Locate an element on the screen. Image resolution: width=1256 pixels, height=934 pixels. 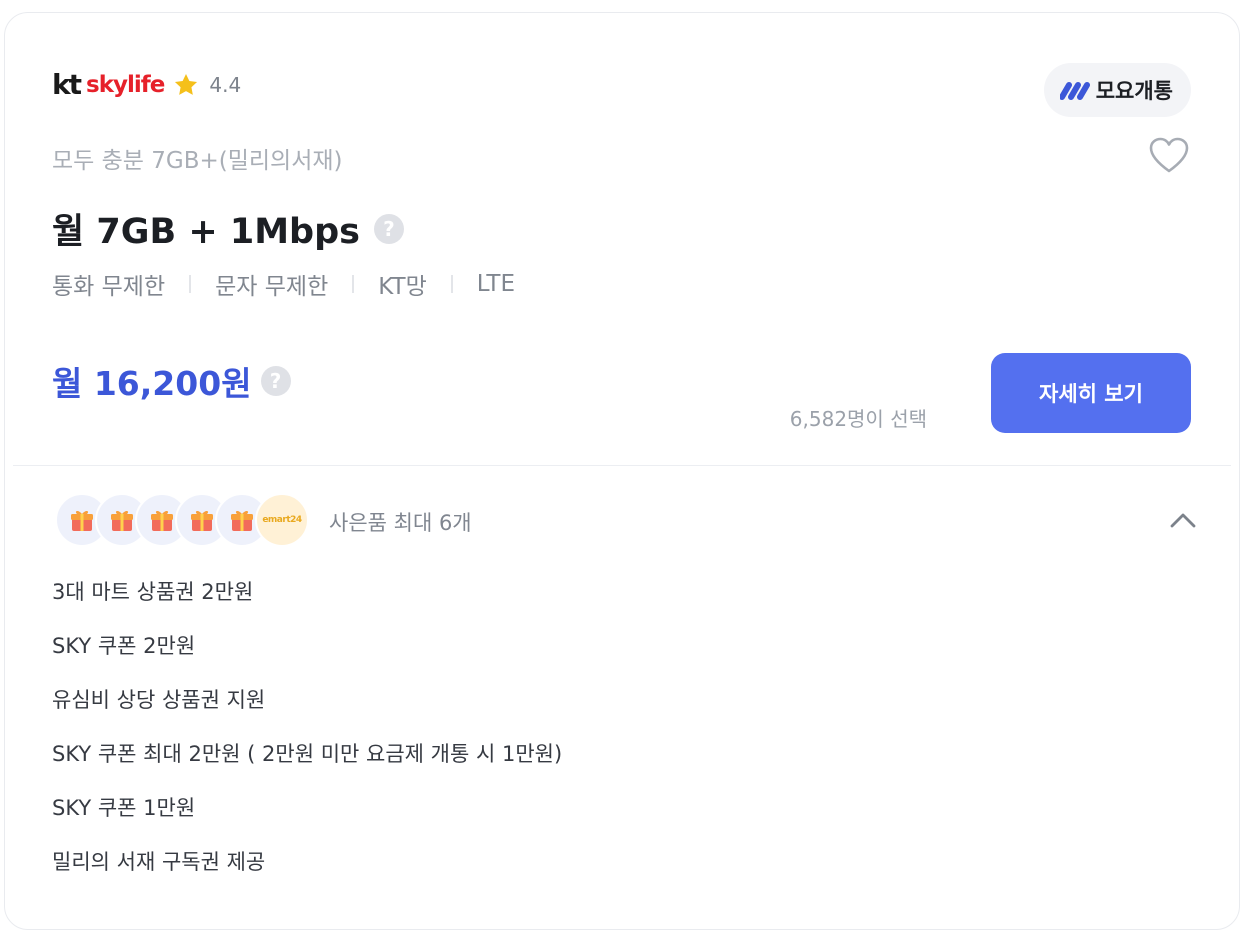
plan-help-icon: ? is located at coordinates (388, 228).